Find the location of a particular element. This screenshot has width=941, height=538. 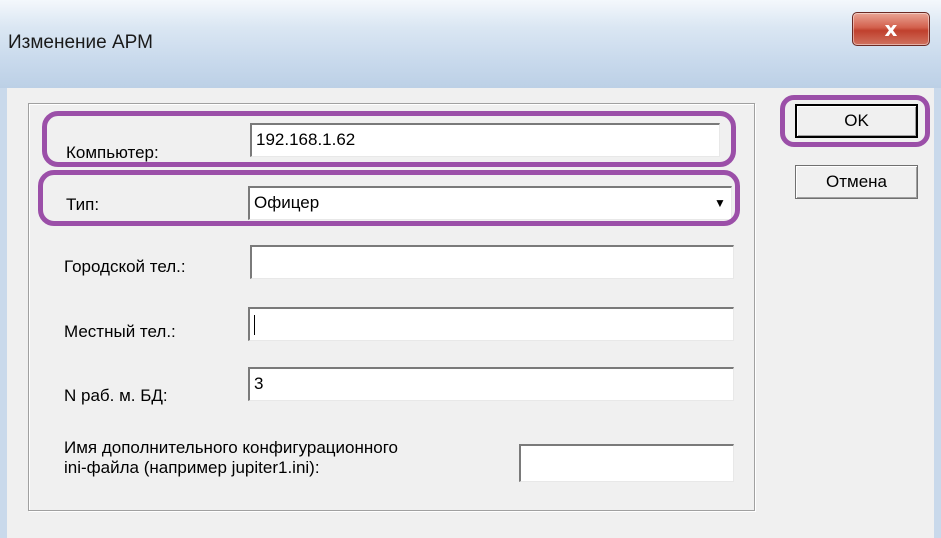

text-caret is located at coordinates (254, 324).